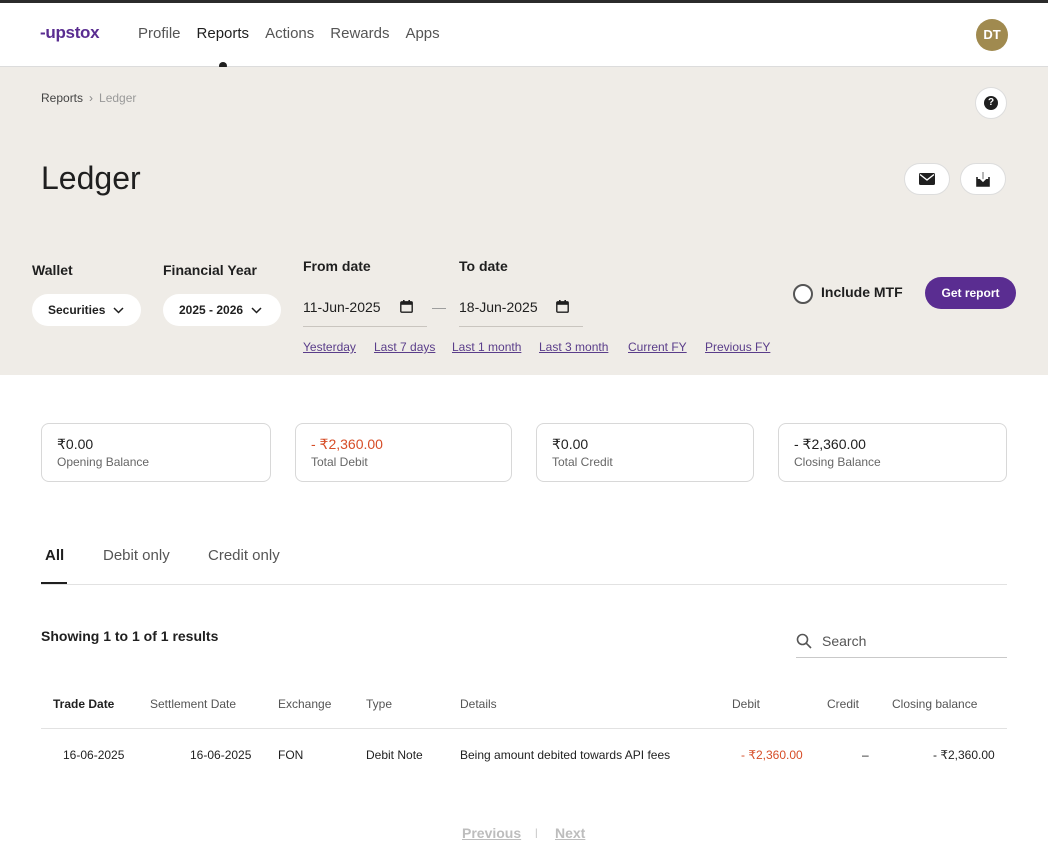 The height and width of the screenshot is (855, 1048). I want to click on mail-icon, so click(927, 179).